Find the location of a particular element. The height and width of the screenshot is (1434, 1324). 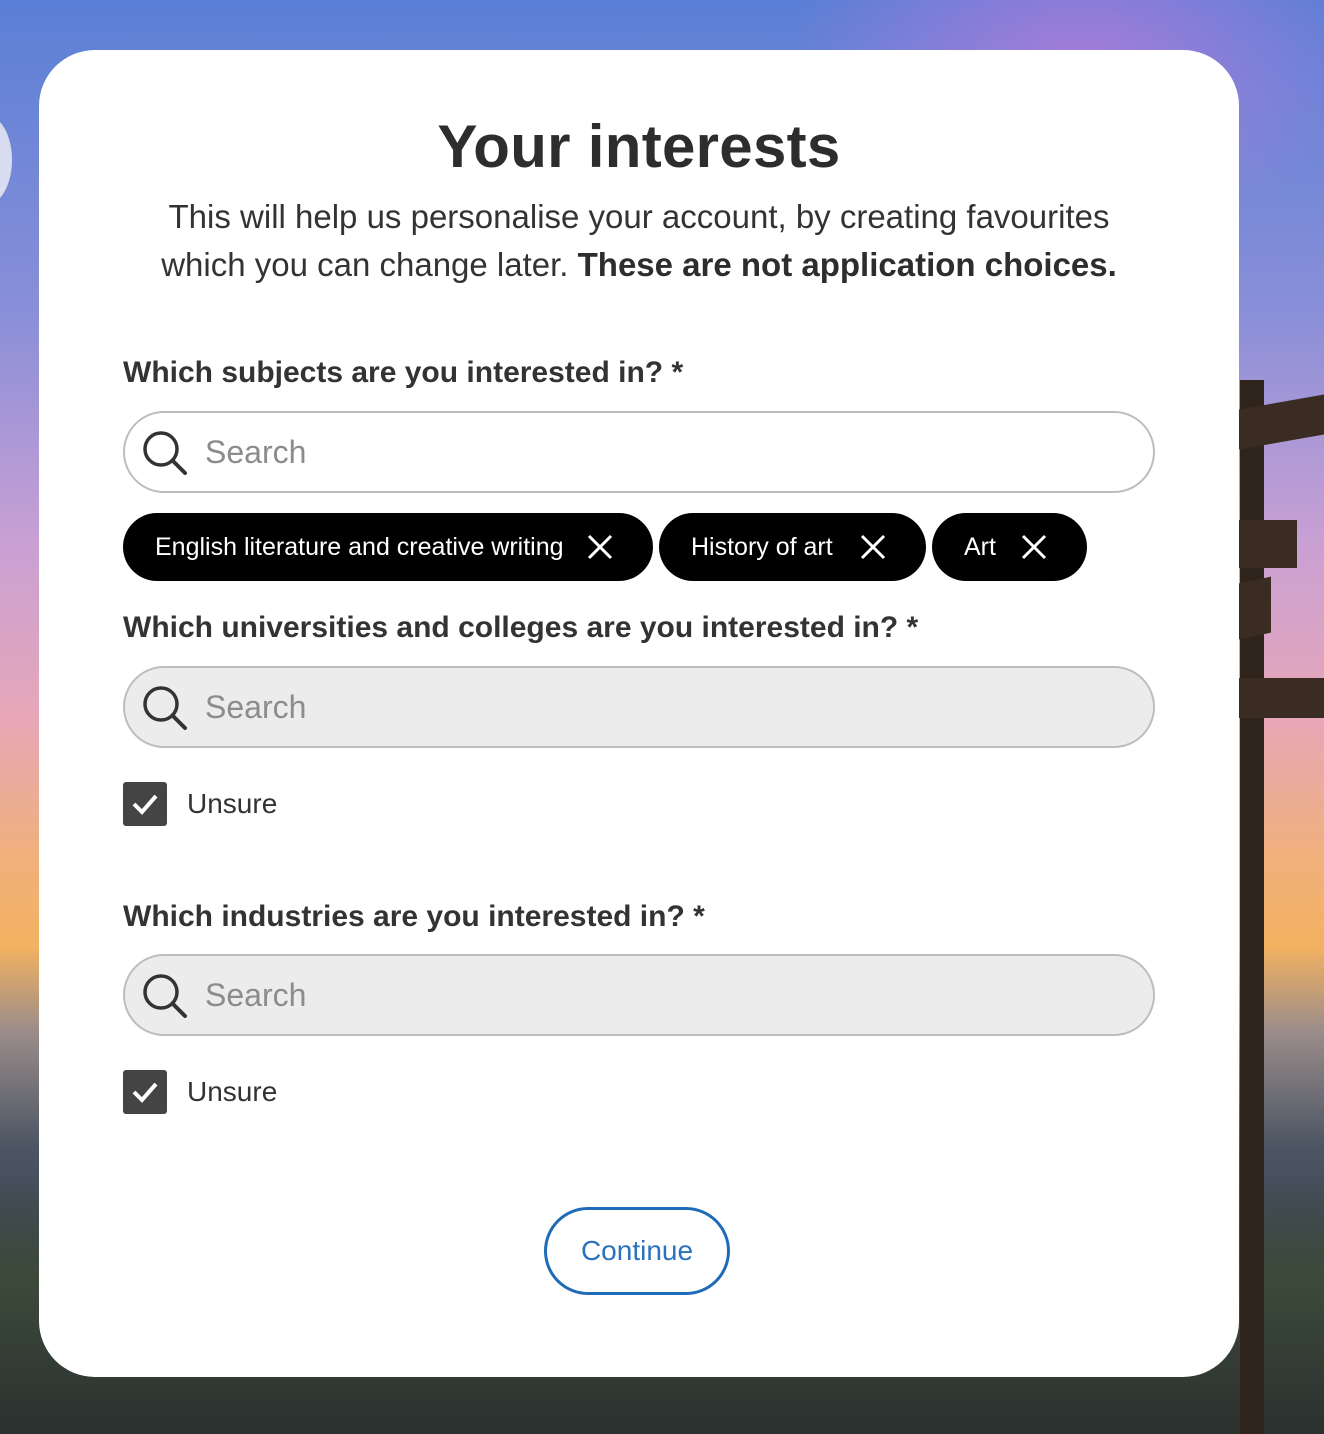

universities-search-input is located at coordinates (655, 707).